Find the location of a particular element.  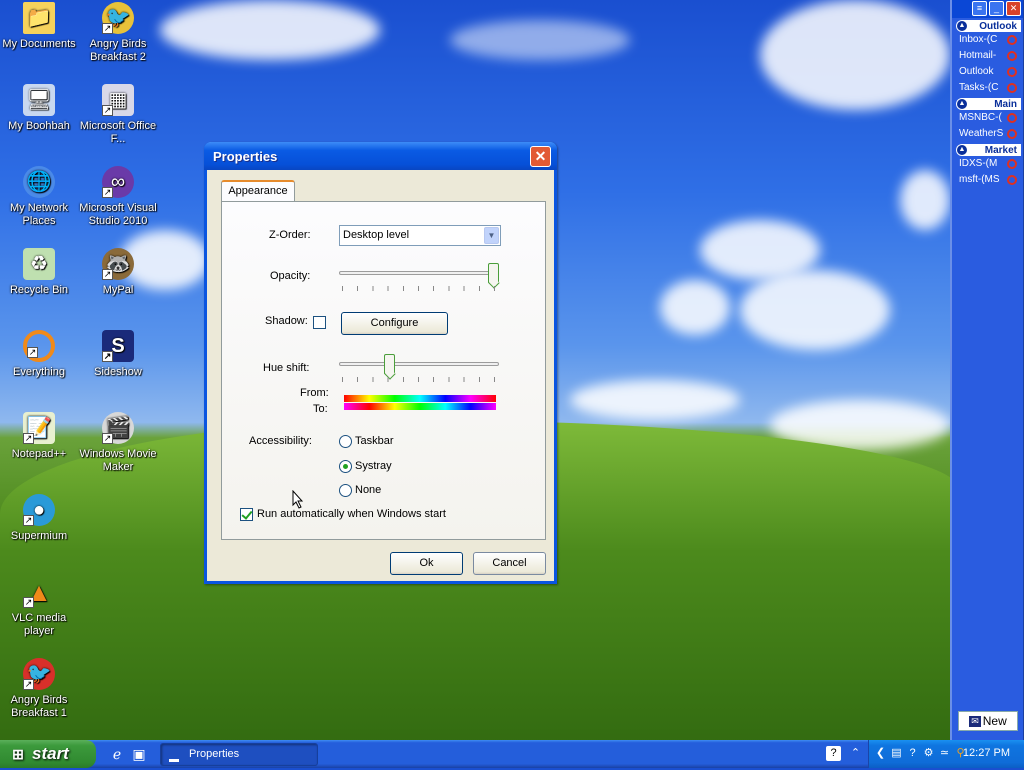

sidebar-item-msft: msft-(MS is located at coordinates (987, 180).